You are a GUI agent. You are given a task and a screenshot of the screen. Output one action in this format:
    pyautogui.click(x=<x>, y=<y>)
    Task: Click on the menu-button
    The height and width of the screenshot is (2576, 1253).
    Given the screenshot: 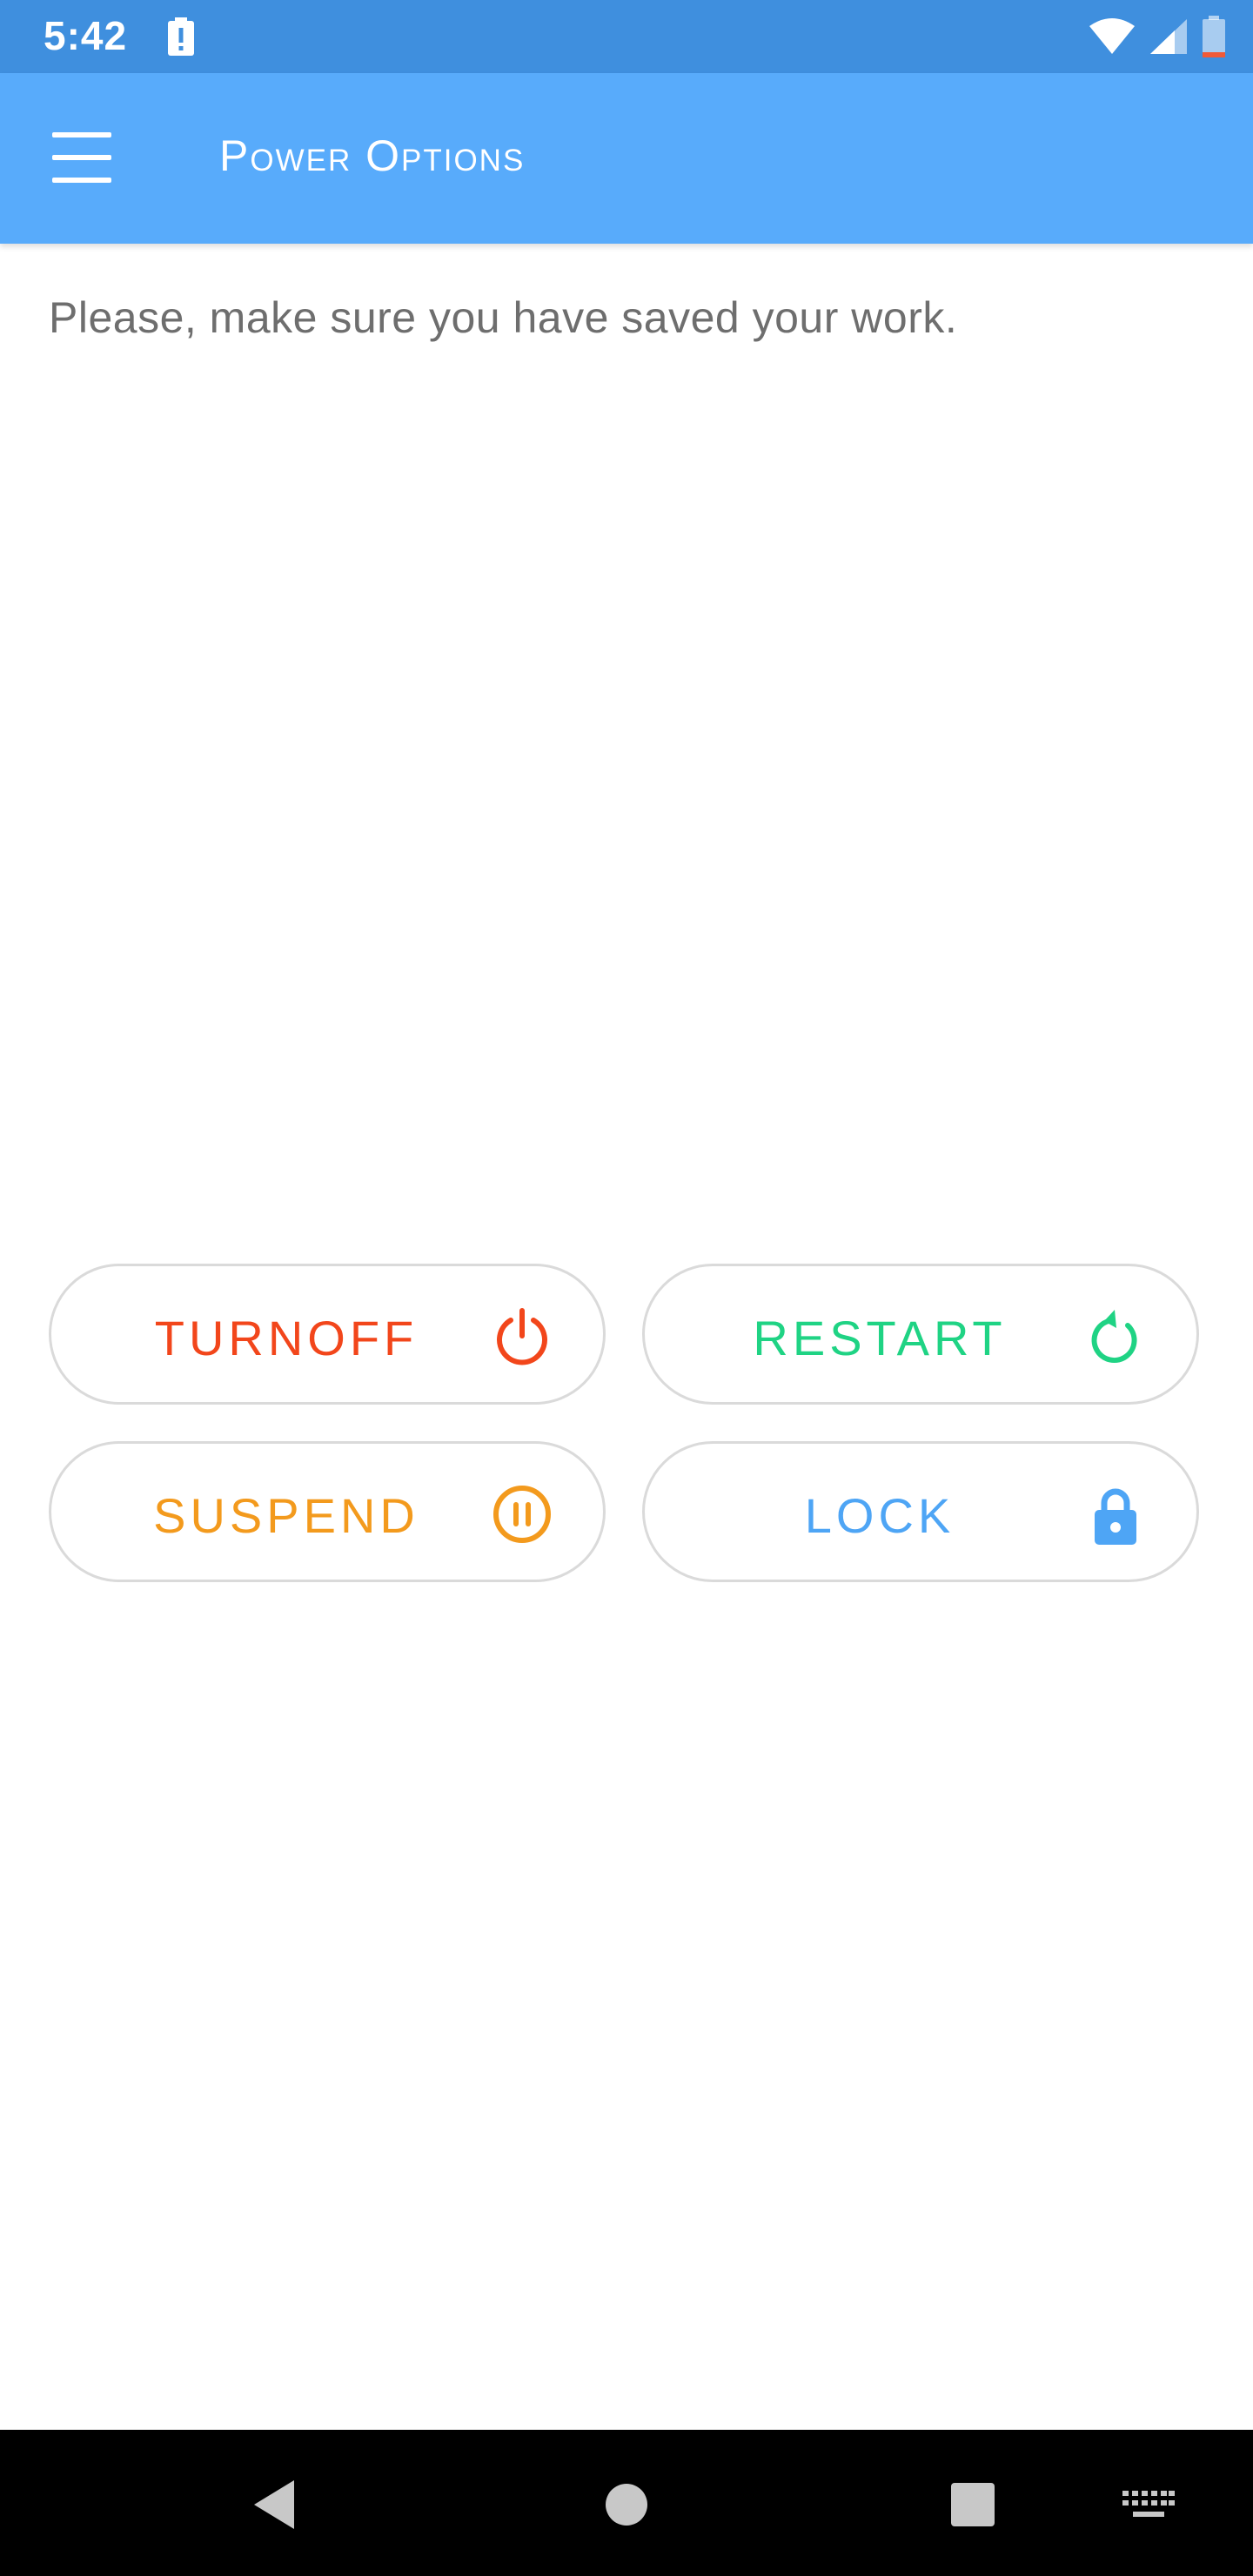 What is the action you would take?
    pyautogui.click(x=81, y=157)
    